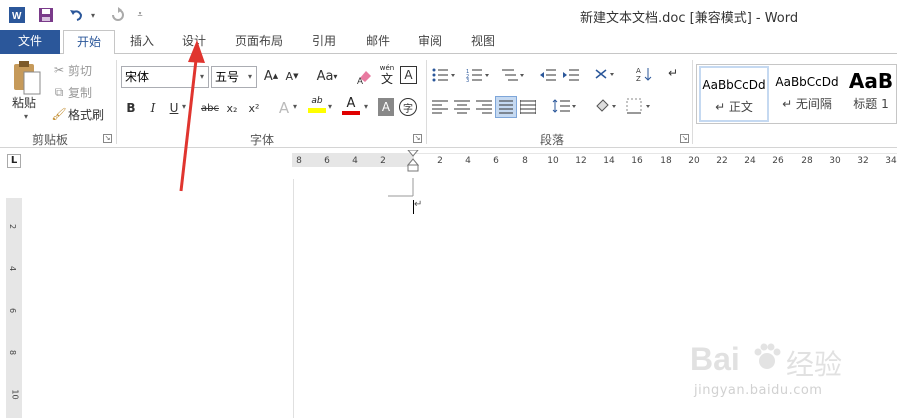 This screenshot has width=897, height=418. I want to click on justify-button, so click(506, 107).